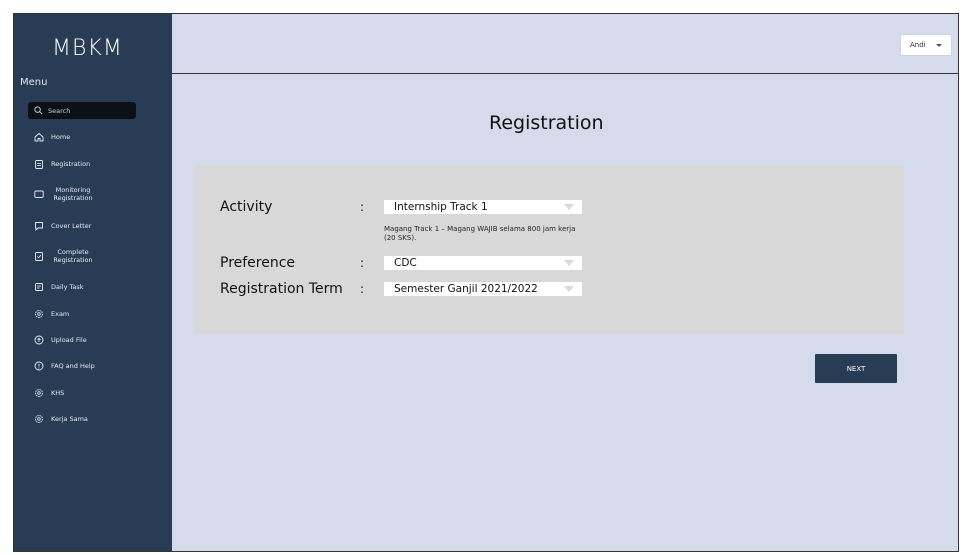 This screenshot has height=555, width=966. I want to click on upload-icon, so click(39, 340).